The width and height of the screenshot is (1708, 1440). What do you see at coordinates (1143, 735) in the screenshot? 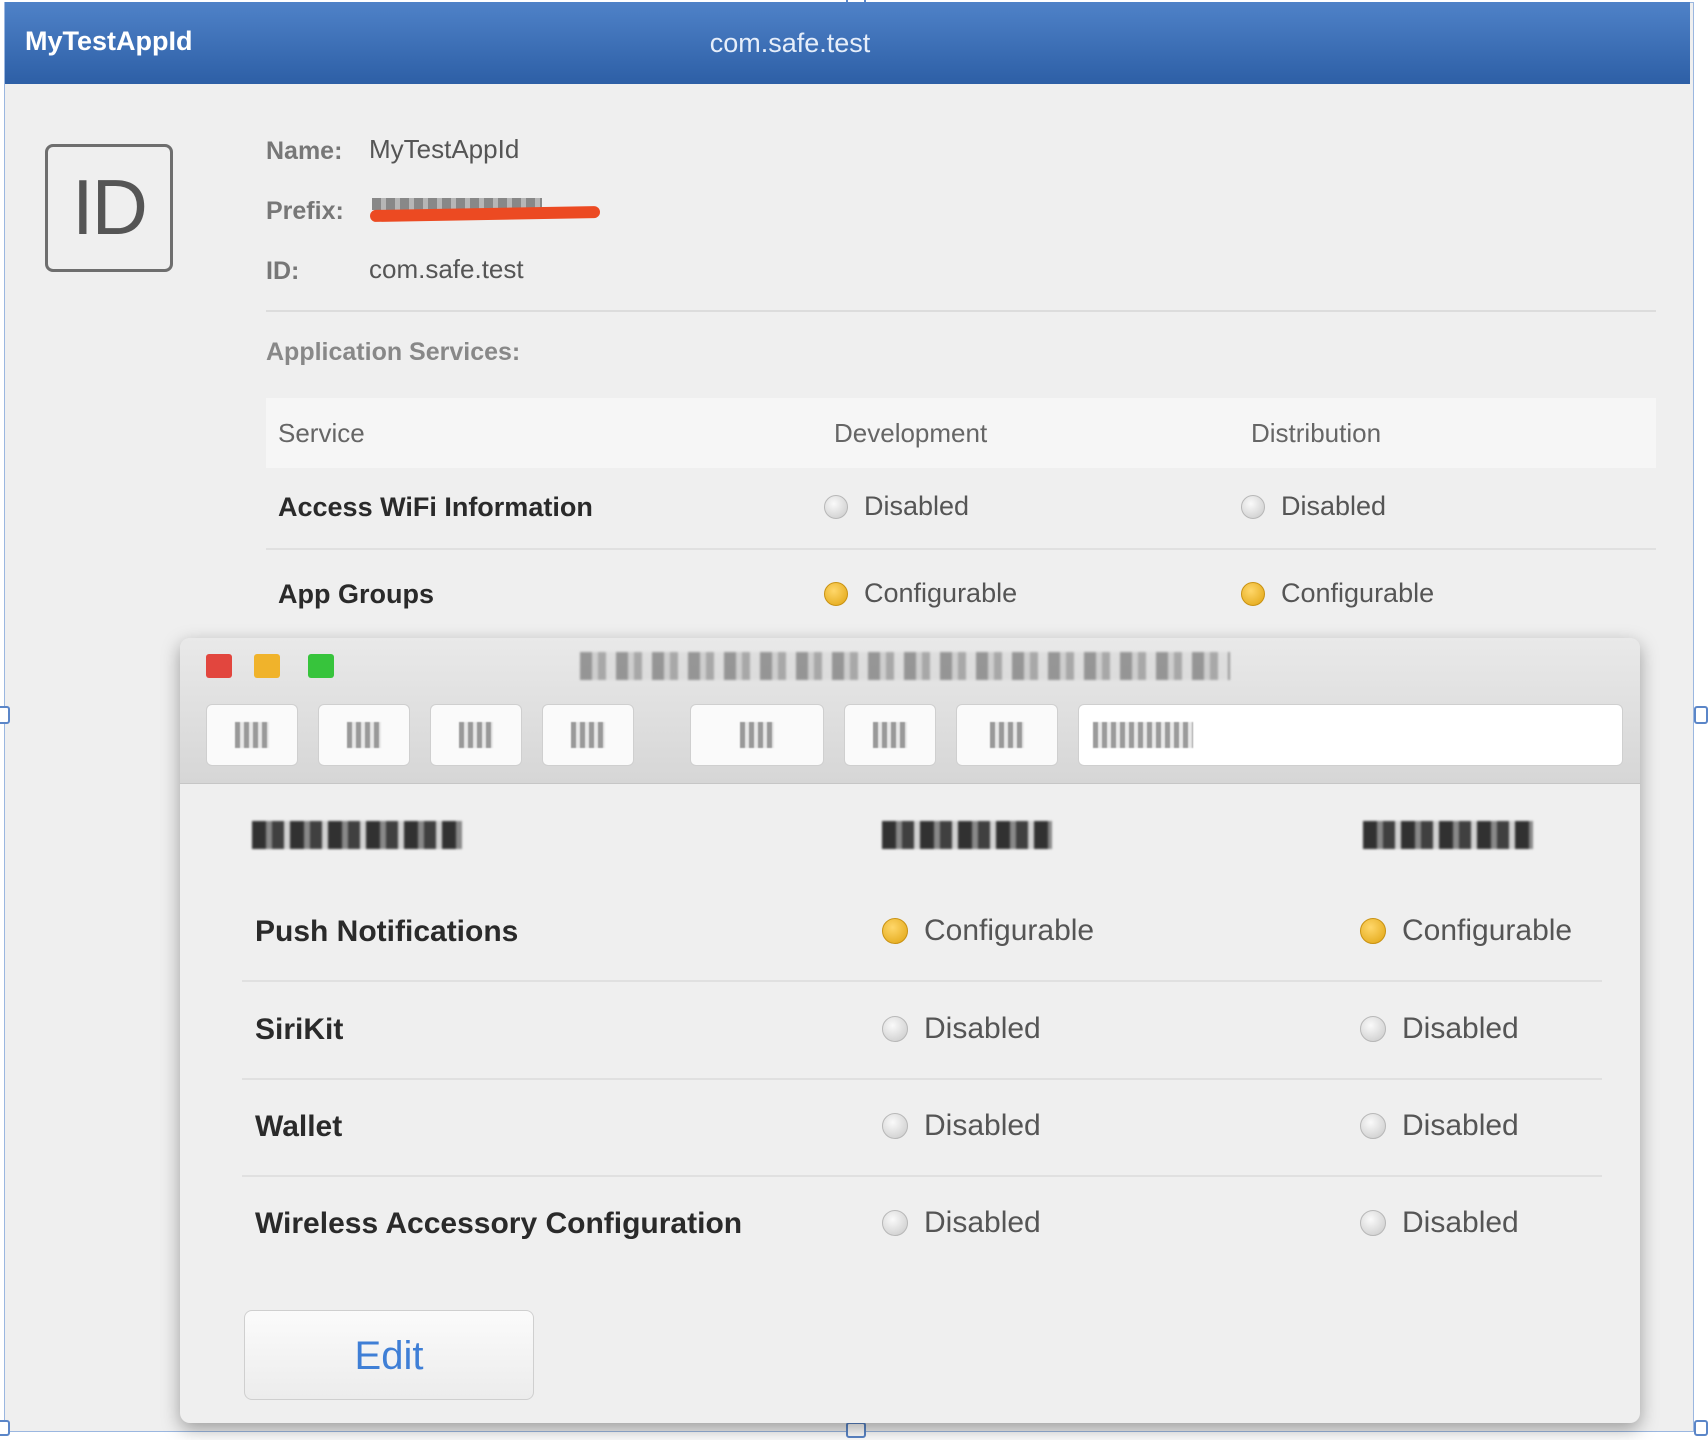
I see `search-icon` at bounding box center [1143, 735].